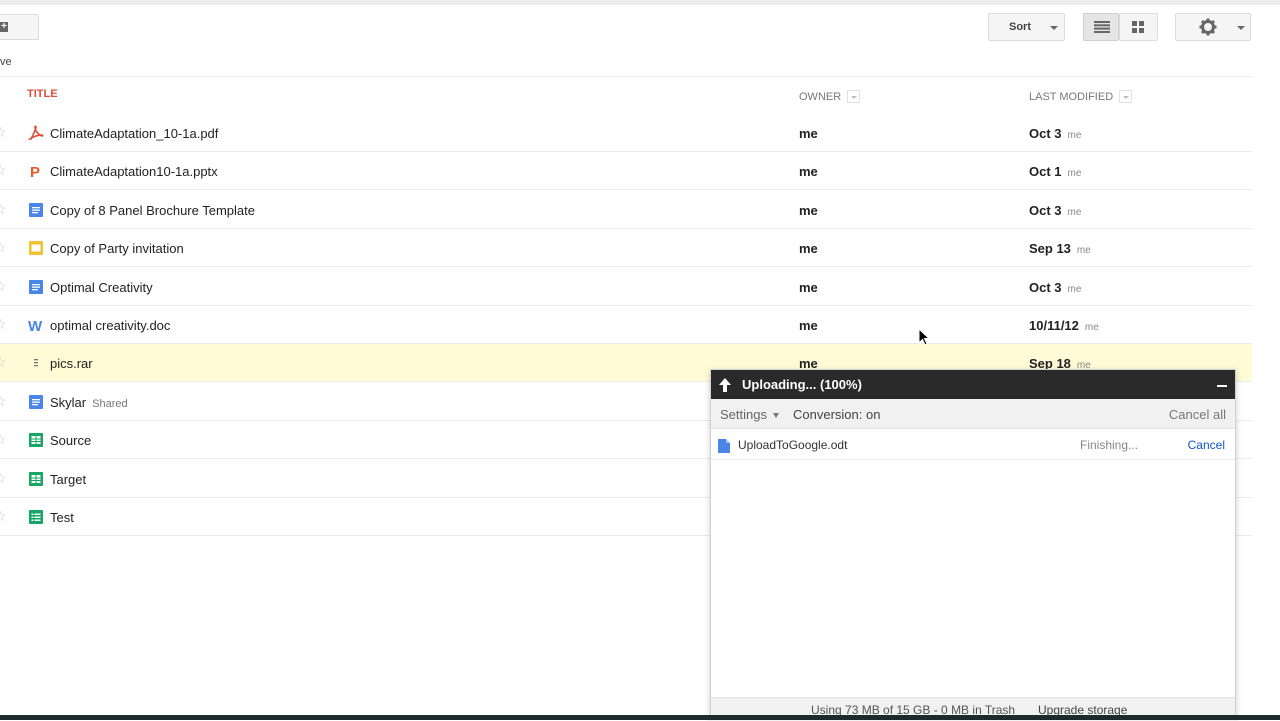 The image size is (1280, 721). Describe the element at coordinates (820, 97) in the screenshot. I see `column-owner-label: OWNER` at that location.